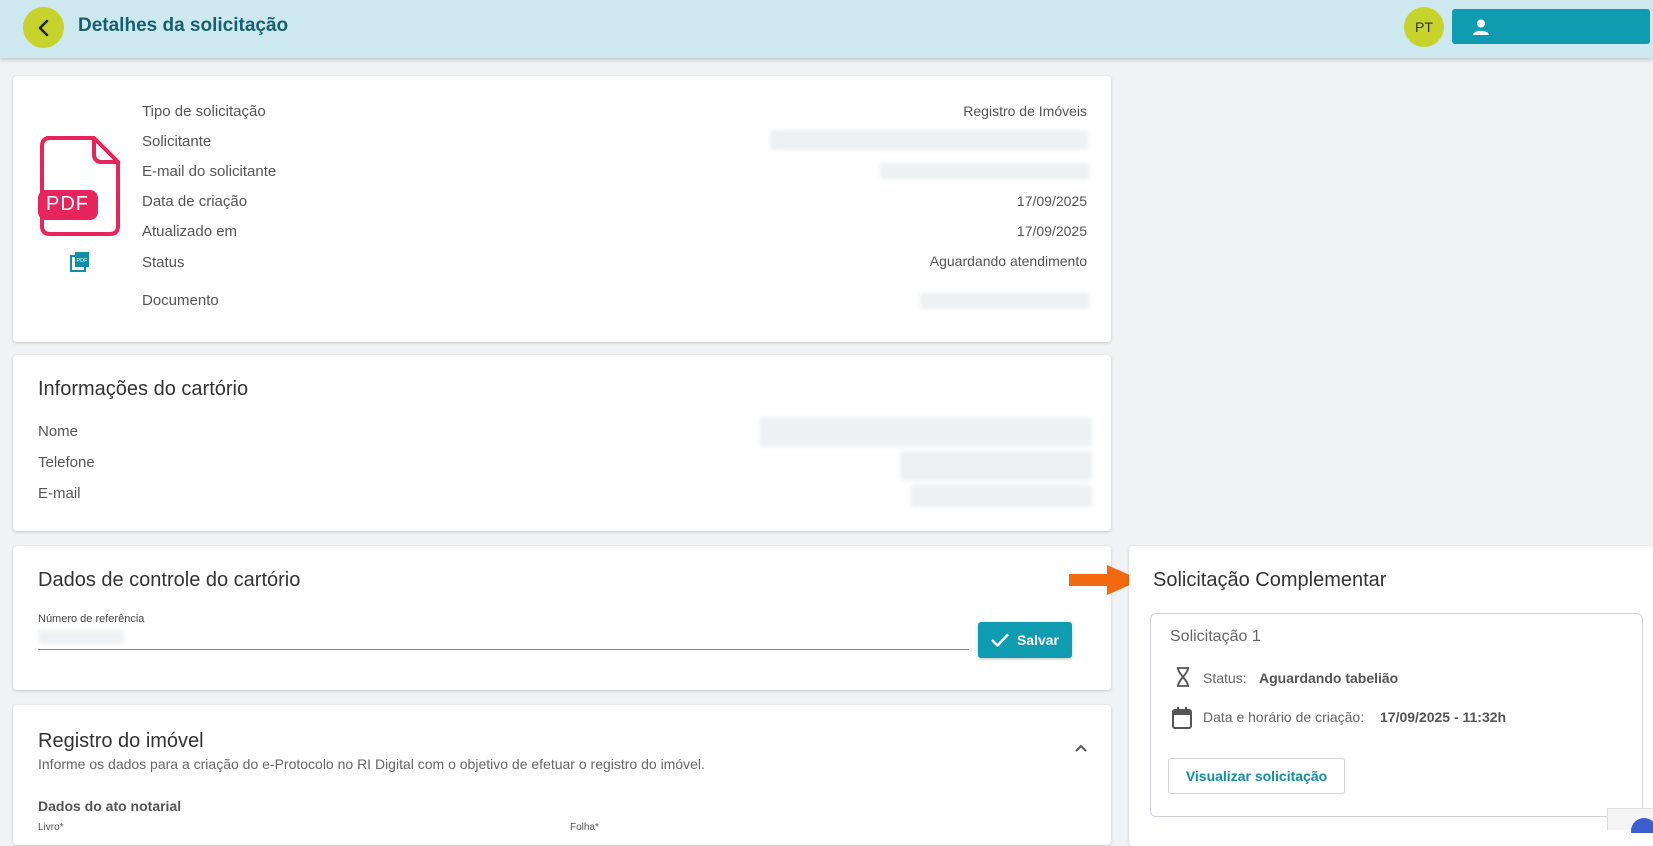 This screenshot has width=1653, height=846. I want to click on label-status: Status, so click(163, 262).